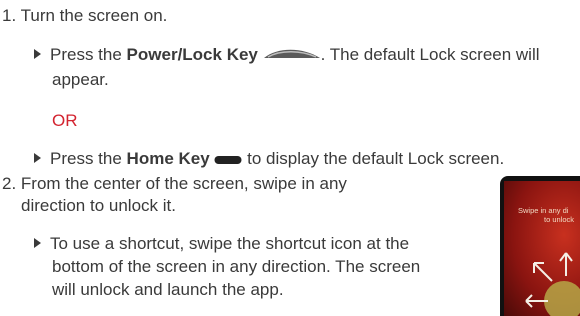  I want to click on step-number: 1., so click(9, 15).